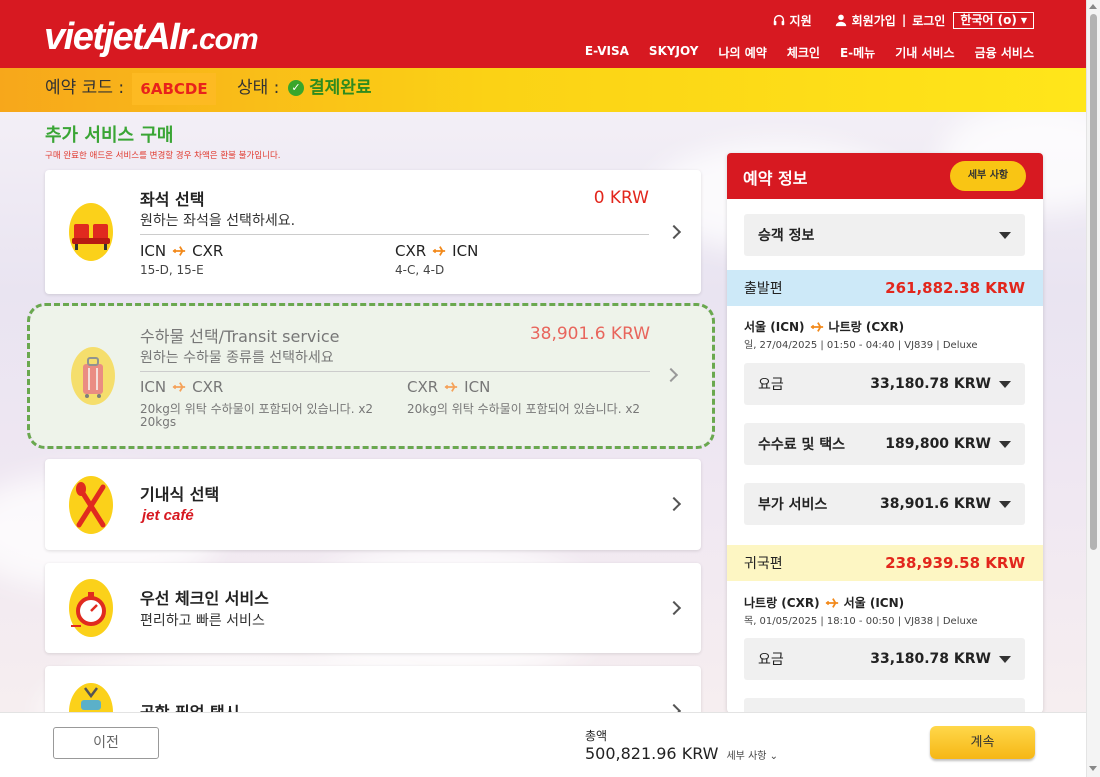 The image size is (1100, 777). What do you see at coordinates (91, 608) in the screenshot?
I see `stopwatch-icon` at bounding box center [91, 608].